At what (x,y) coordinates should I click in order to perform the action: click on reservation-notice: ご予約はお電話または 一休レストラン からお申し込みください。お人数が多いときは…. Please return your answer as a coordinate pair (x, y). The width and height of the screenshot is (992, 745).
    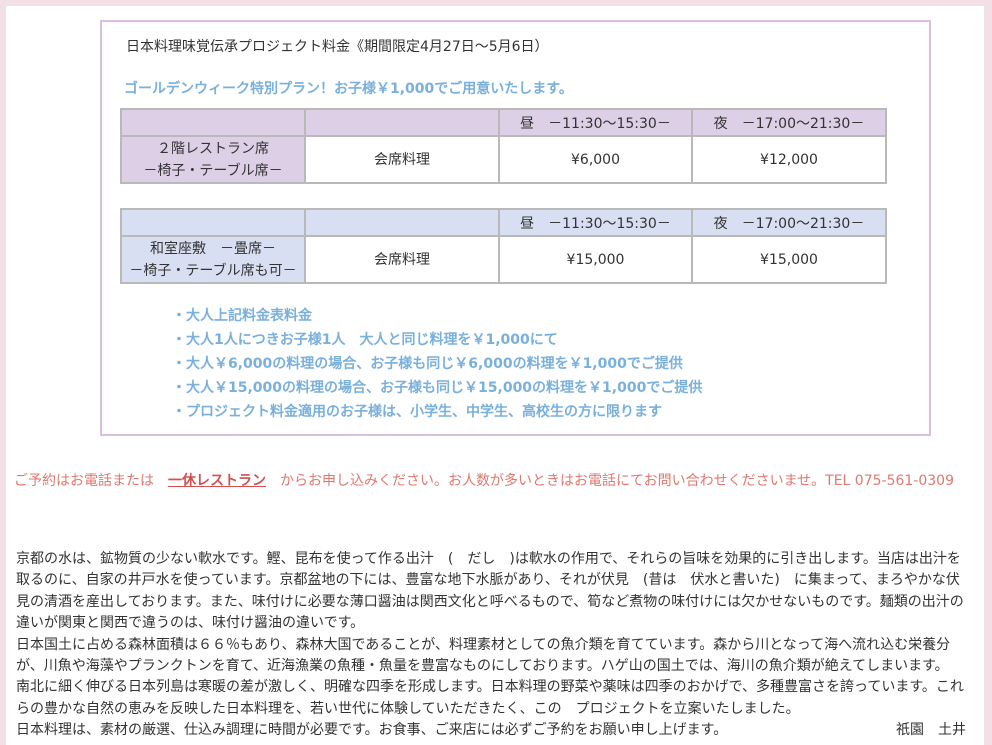
    Looking at the image, I should click on (484, 480).